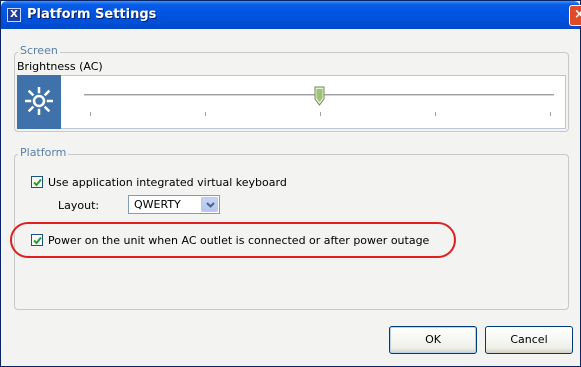  I want to click on brightness-slider-thumb, so click(319, 97).